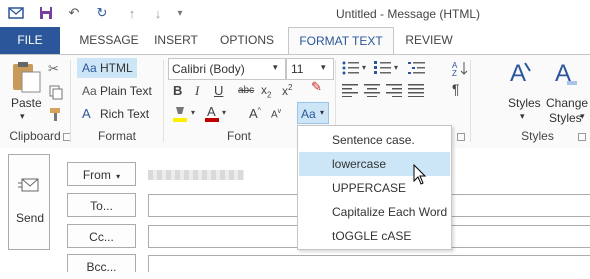  I want to click on svg-text: Z, so click(454, 72).